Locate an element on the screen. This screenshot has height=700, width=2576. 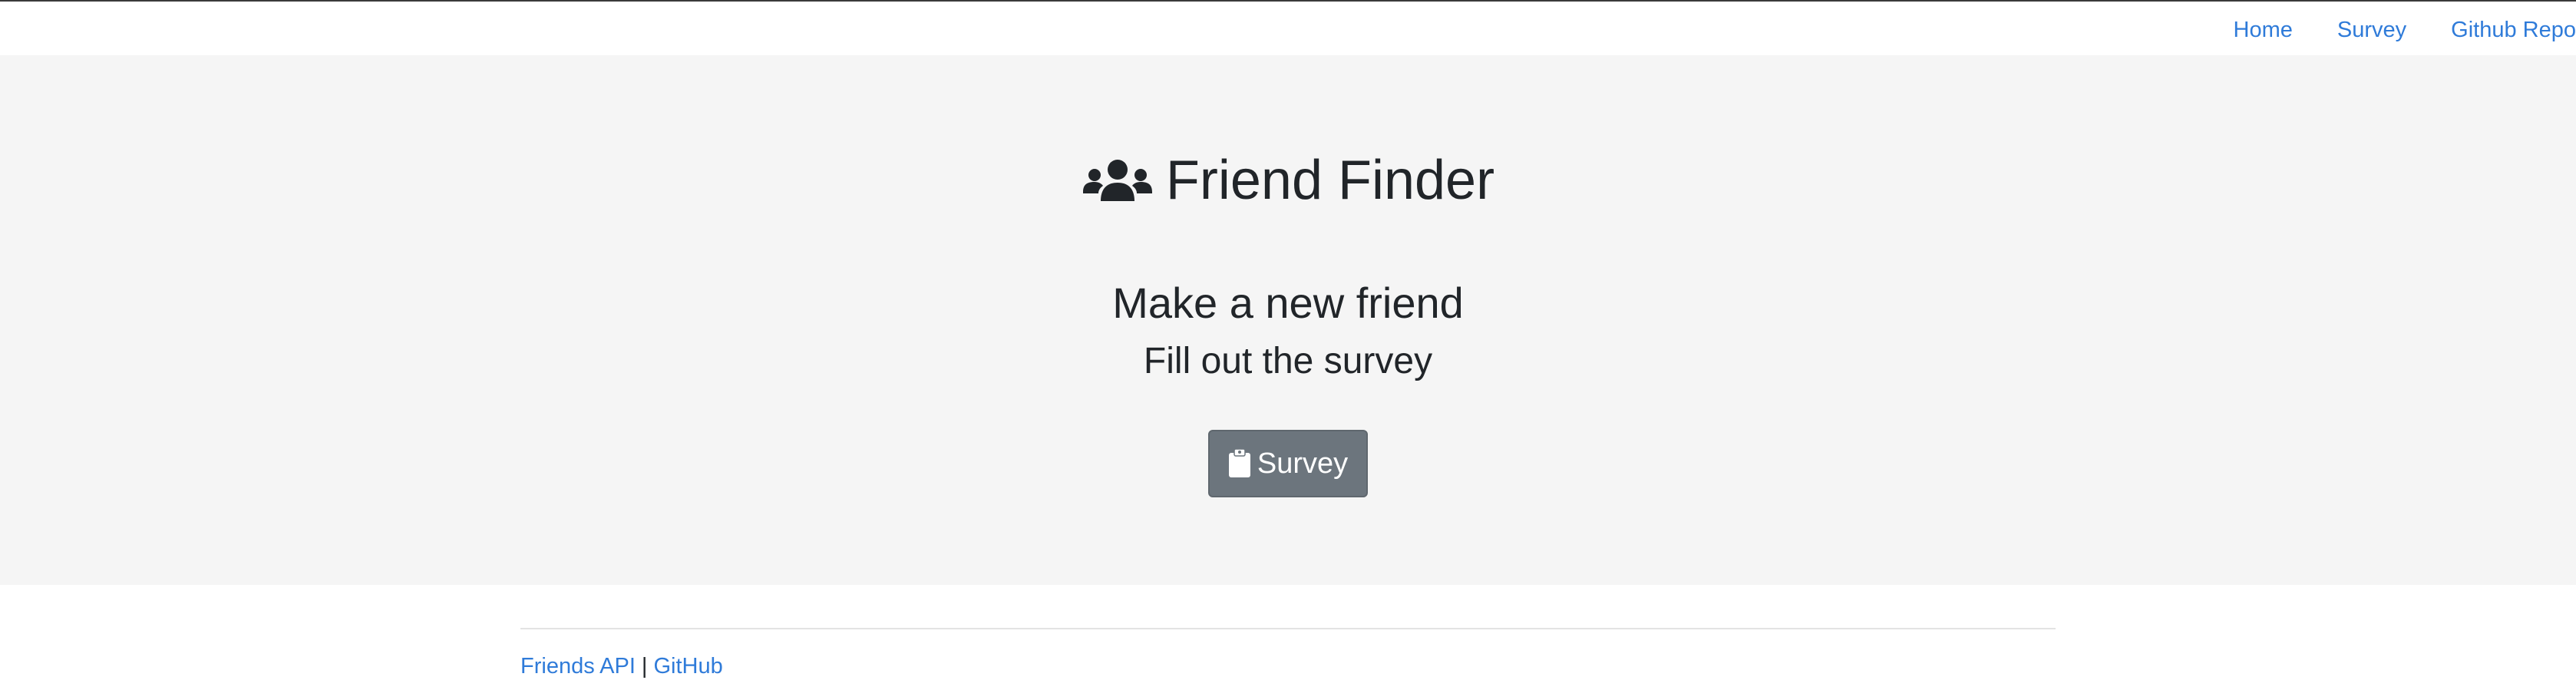
hero-button-wrap: Survey is located at coordinates (1288, 464).